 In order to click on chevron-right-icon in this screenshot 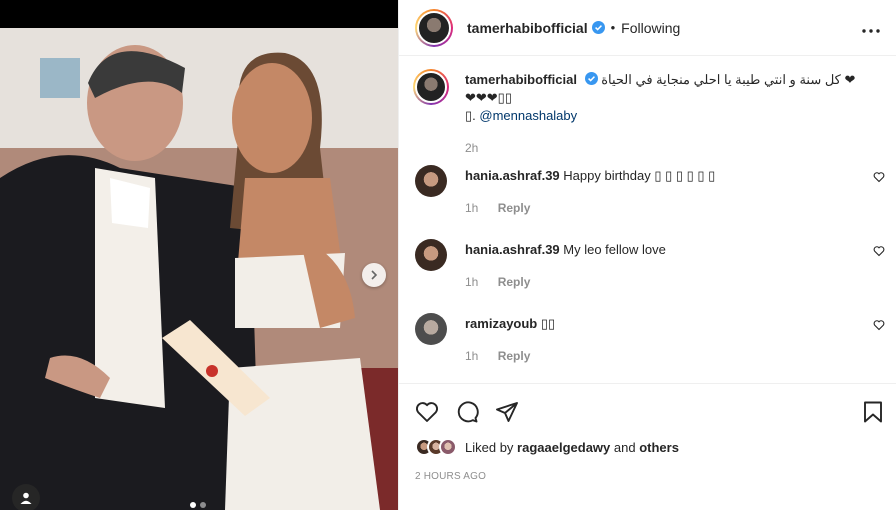, I will do `click(374, 275)`.